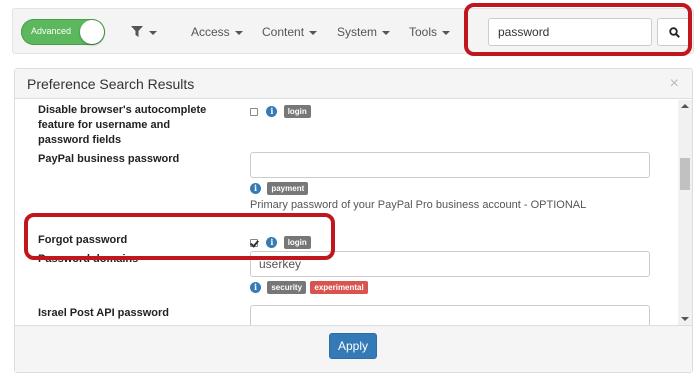  Describe the element at coordinates (288, 189) in the screenshot. I see `tag-payment: payment` at that location.